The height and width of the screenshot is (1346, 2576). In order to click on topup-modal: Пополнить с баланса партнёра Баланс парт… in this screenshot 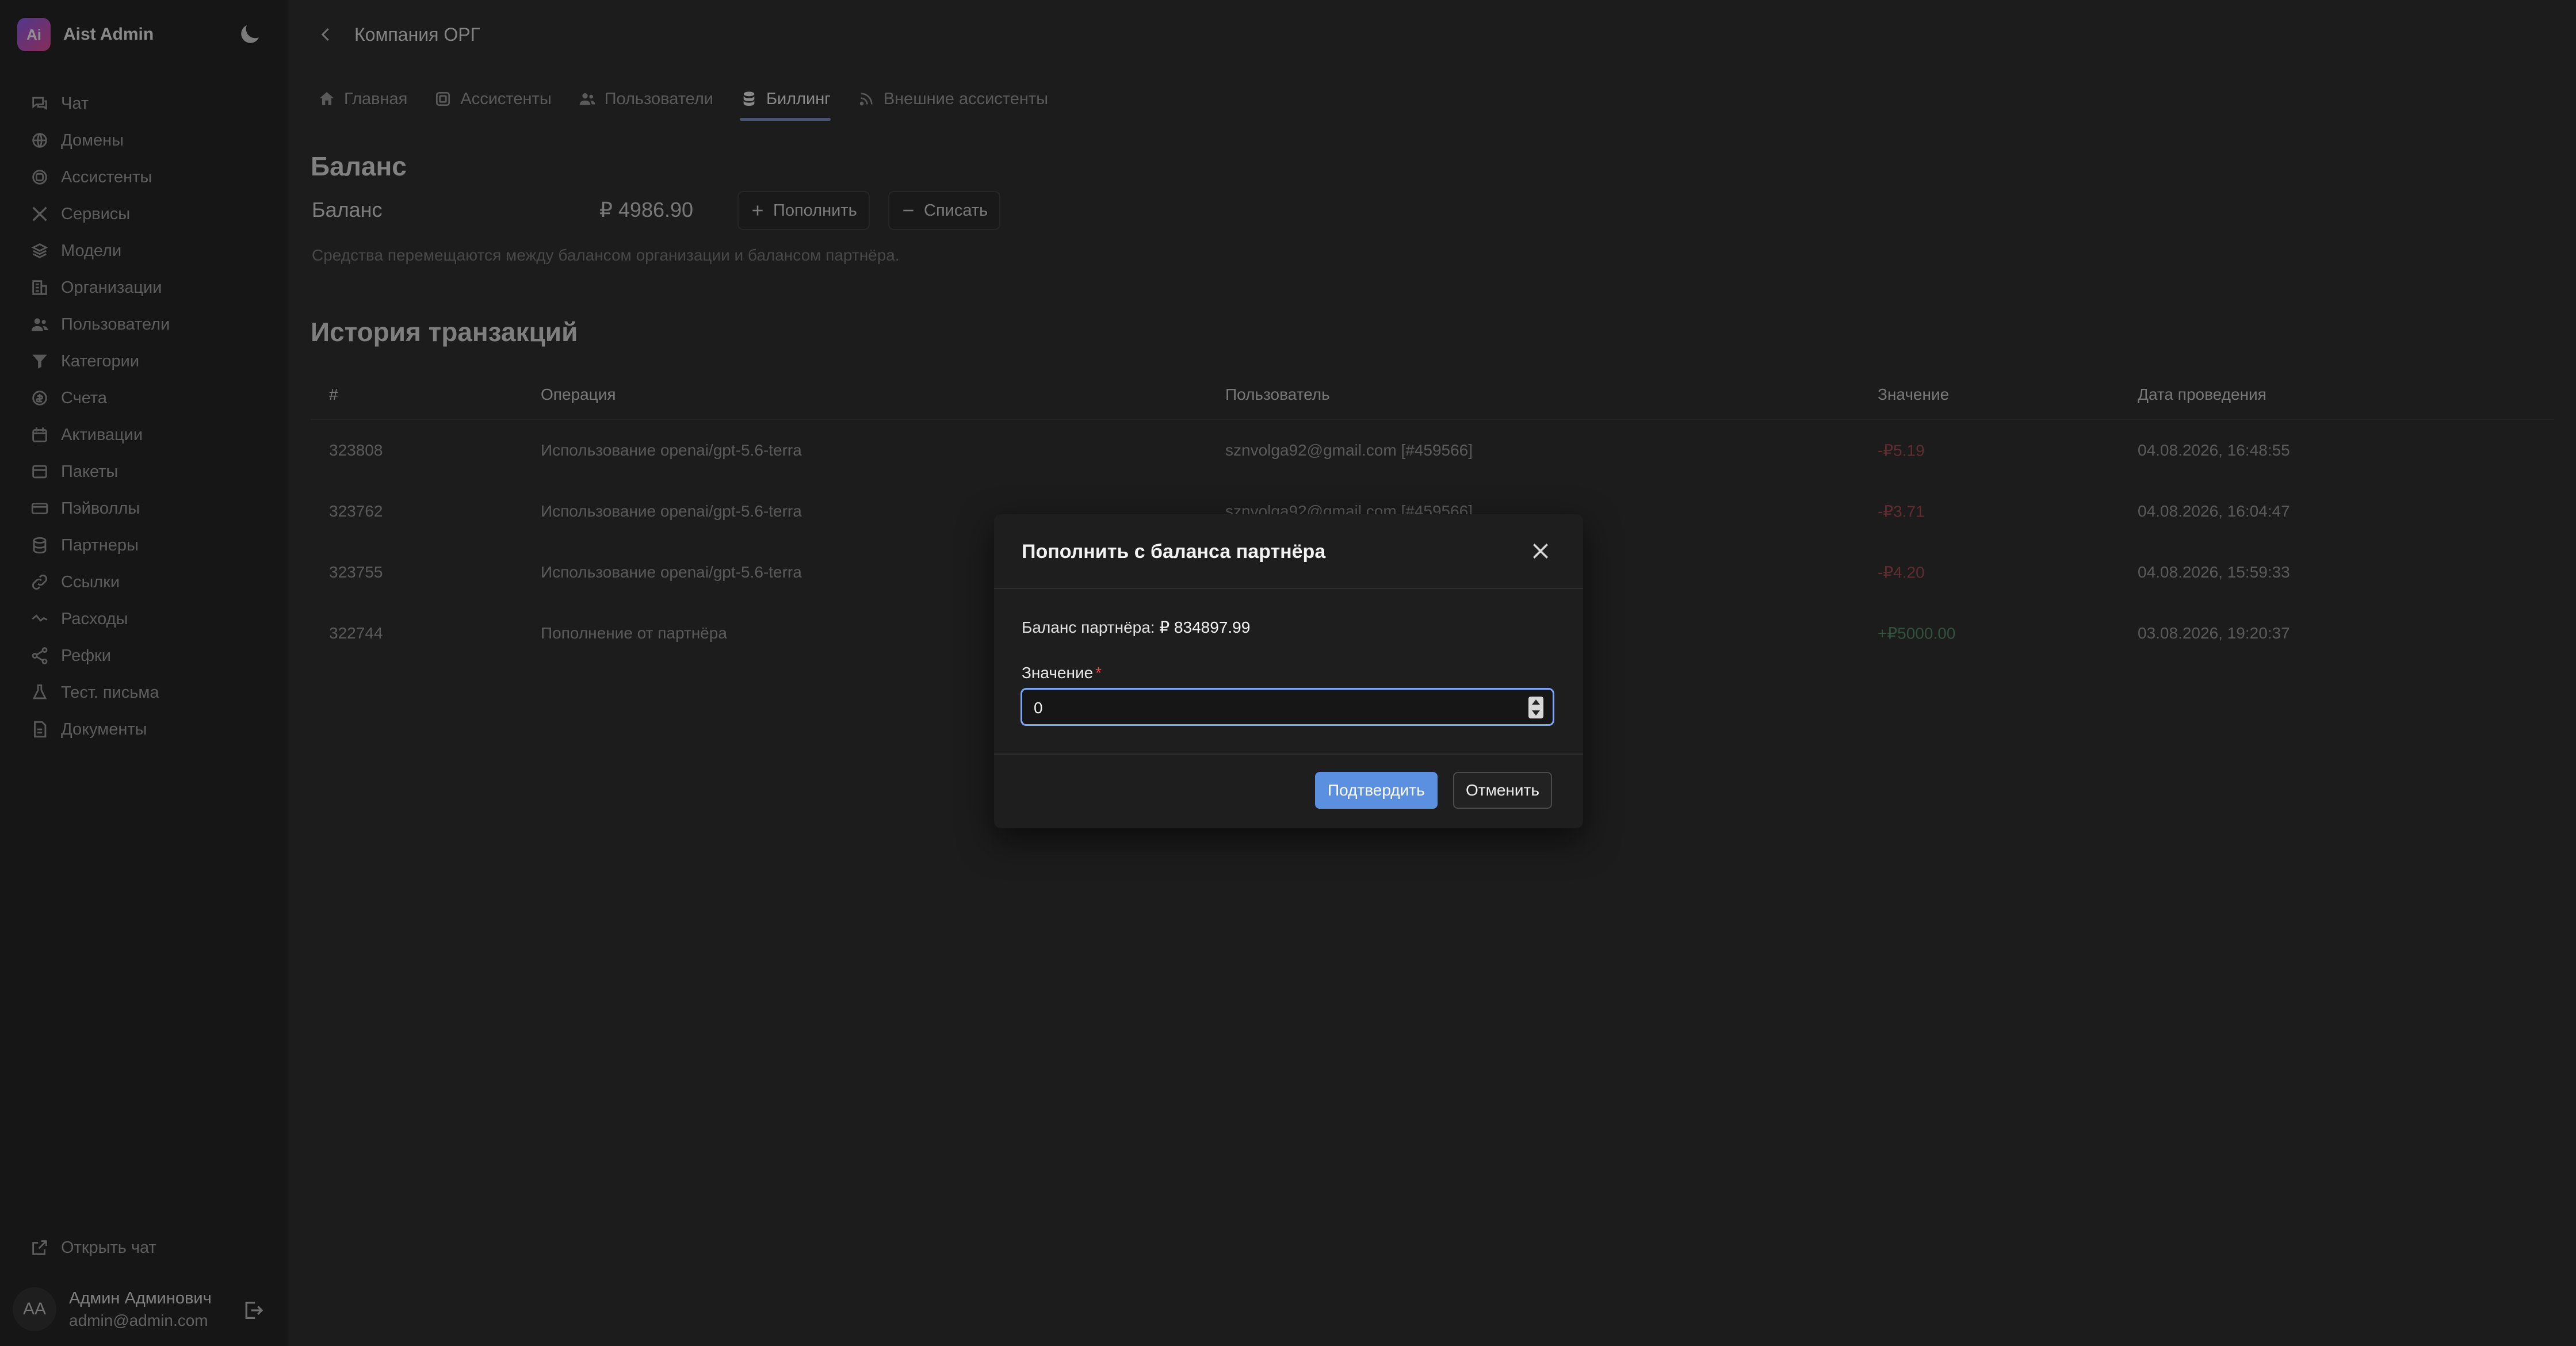, I will do `click(1288, 671)`.